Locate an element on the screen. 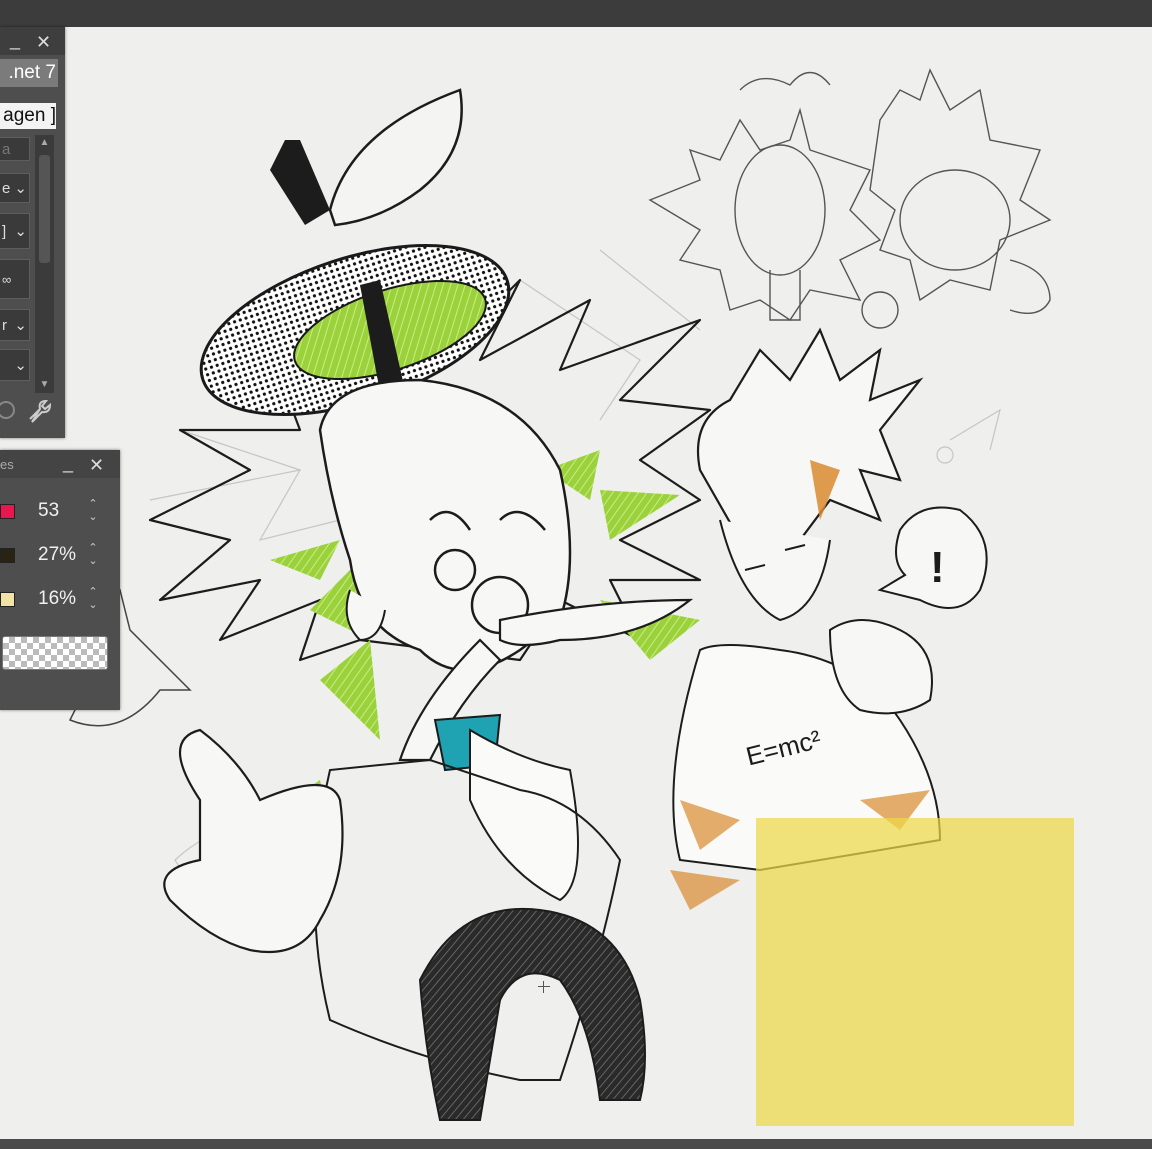 The width and height of the screenshot is (1152, 1149). application-top-bar is located at coordinates (576, 13).